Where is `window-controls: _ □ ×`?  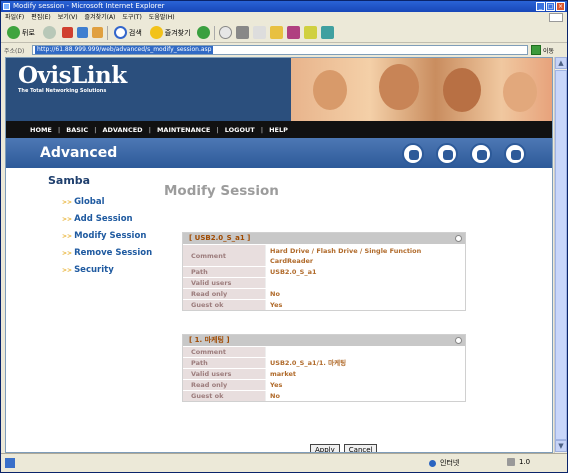 window-controls: _ □ × is located at coordinates (550, 6).